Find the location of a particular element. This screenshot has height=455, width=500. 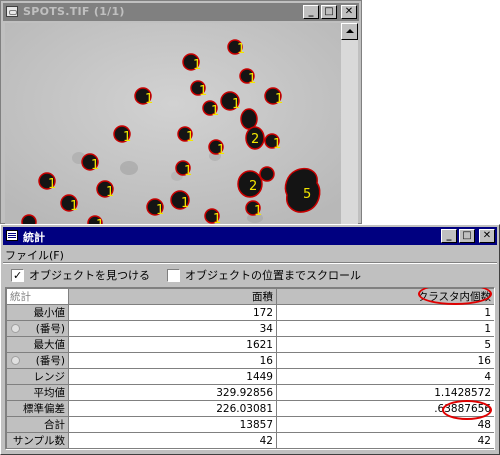

count-cell: 5 is located at coordinates (385, 344).